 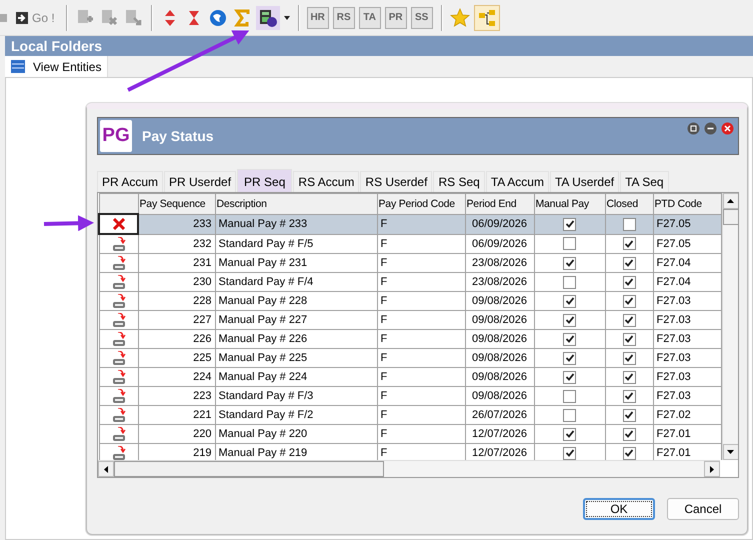 What do you see at coordinates (687, 204) in the screenshot?
I see `column-header: PTD Code` at bounding box center [687, 204].